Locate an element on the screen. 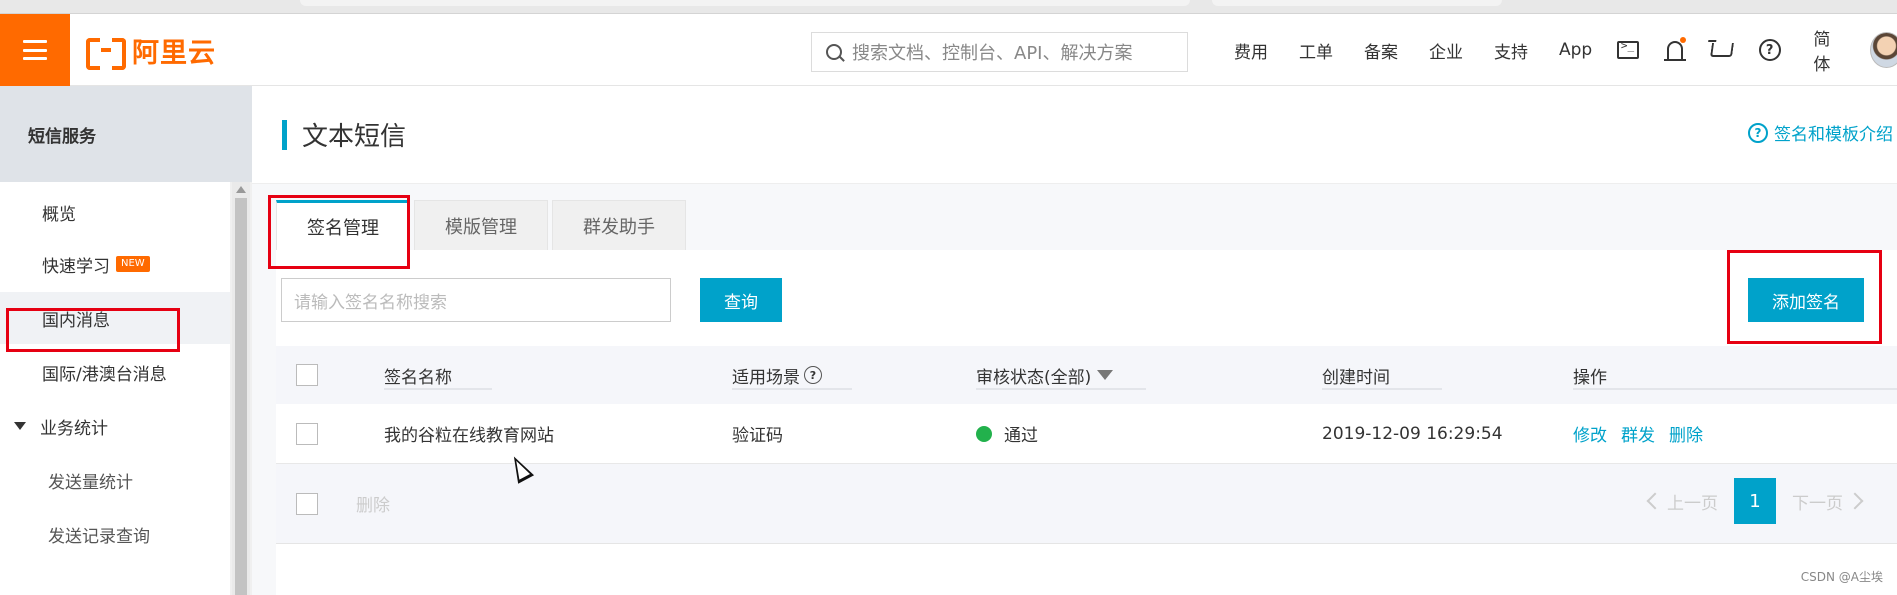  row-select-cell is located at coordinates (307, 433).